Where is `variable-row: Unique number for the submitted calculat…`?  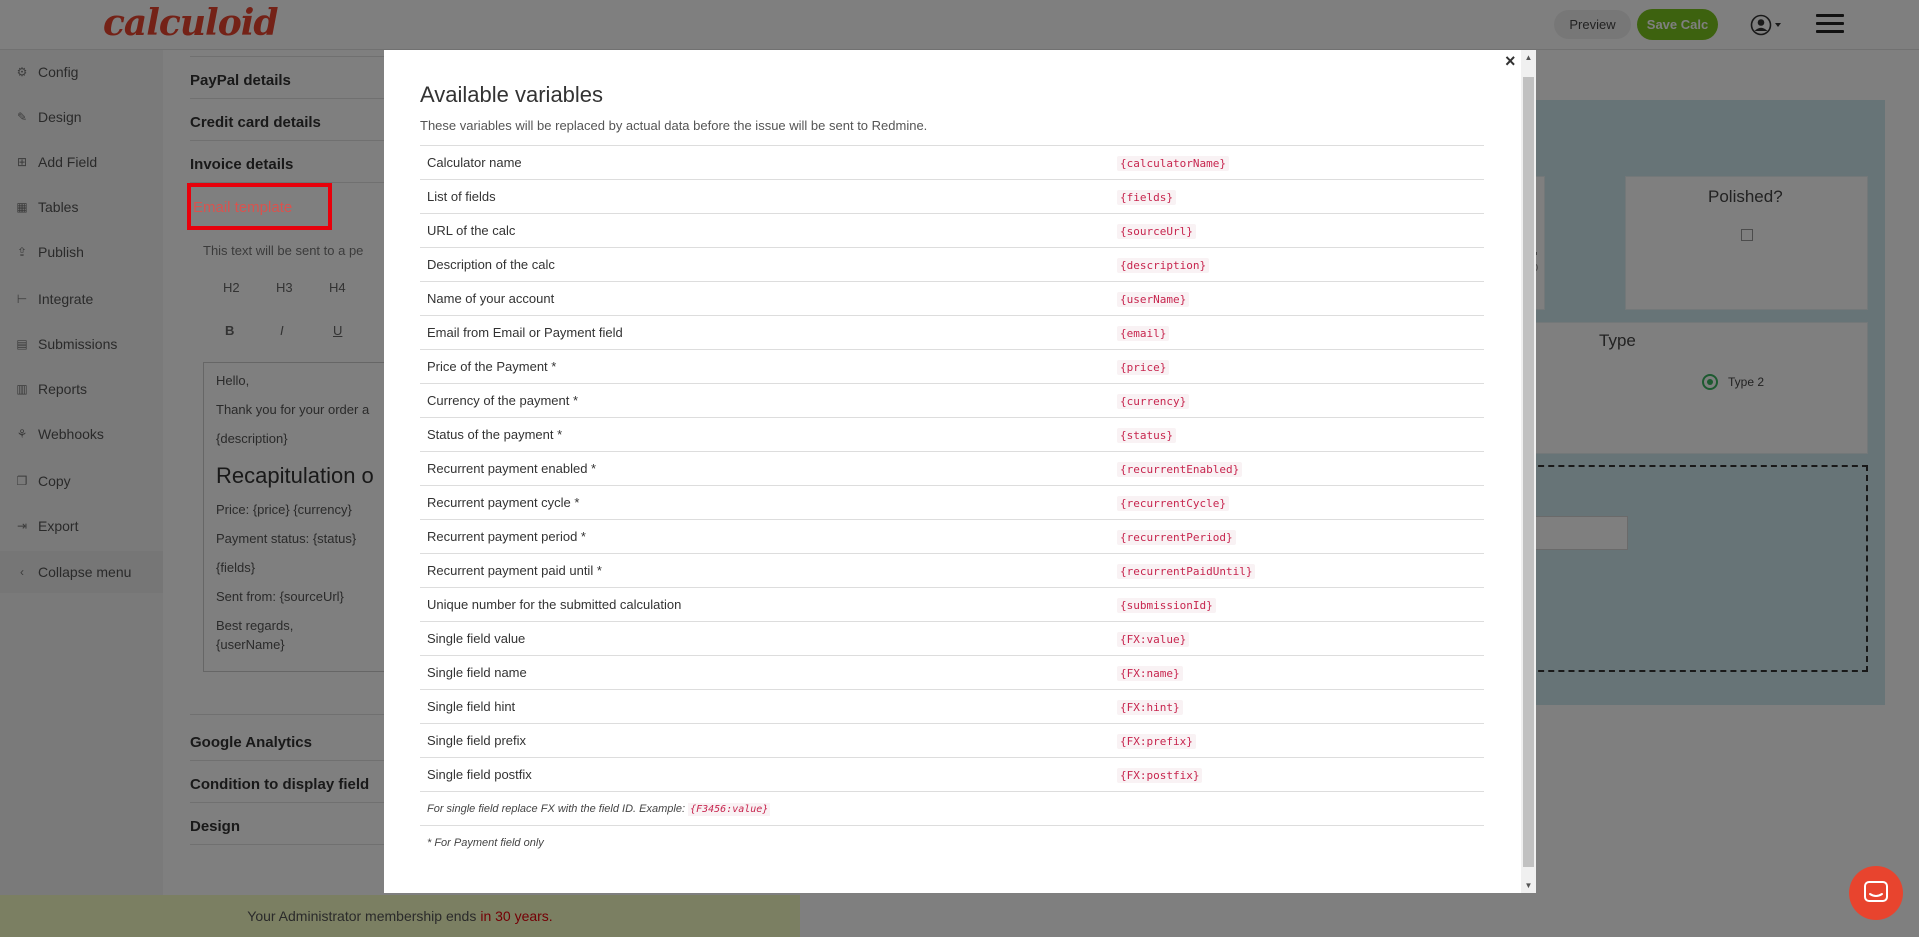
variable-row: Unique number for the submitted calculat… is located at coordinates (952, 604).